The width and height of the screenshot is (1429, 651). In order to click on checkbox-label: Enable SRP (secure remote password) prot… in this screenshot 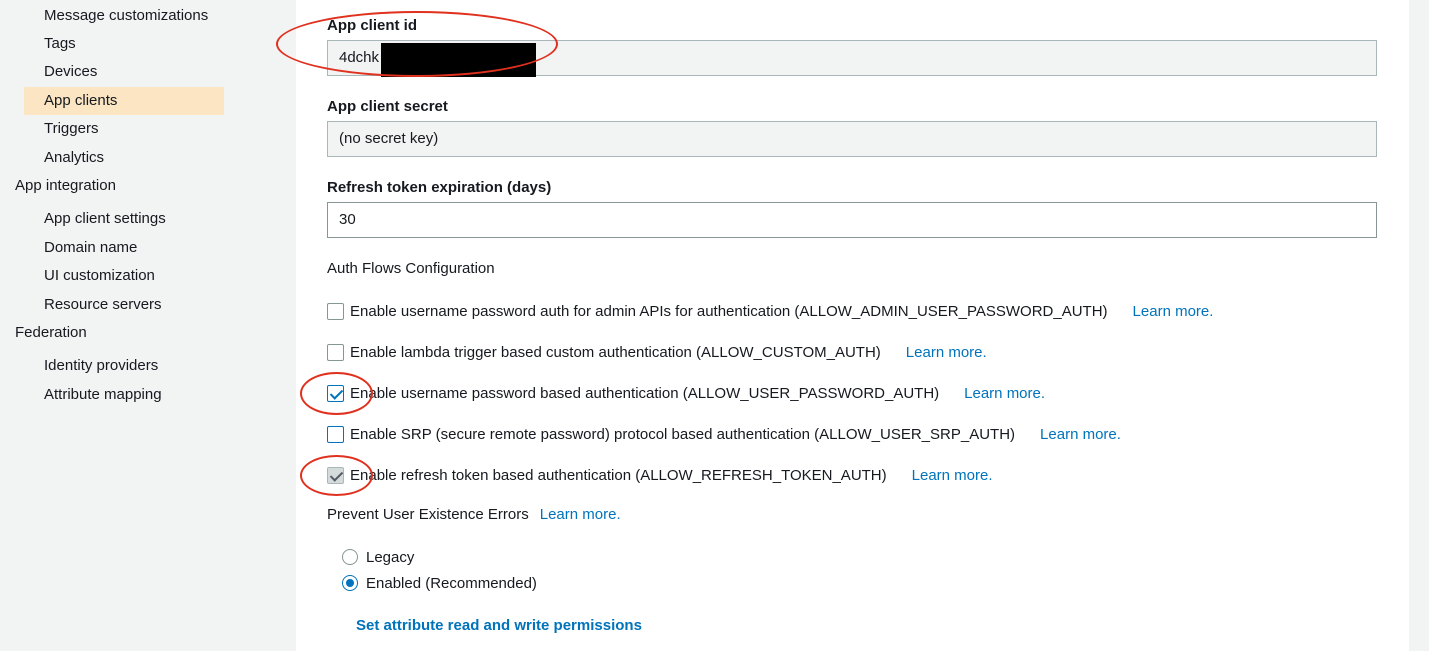, I will do `click(683, 434)`.